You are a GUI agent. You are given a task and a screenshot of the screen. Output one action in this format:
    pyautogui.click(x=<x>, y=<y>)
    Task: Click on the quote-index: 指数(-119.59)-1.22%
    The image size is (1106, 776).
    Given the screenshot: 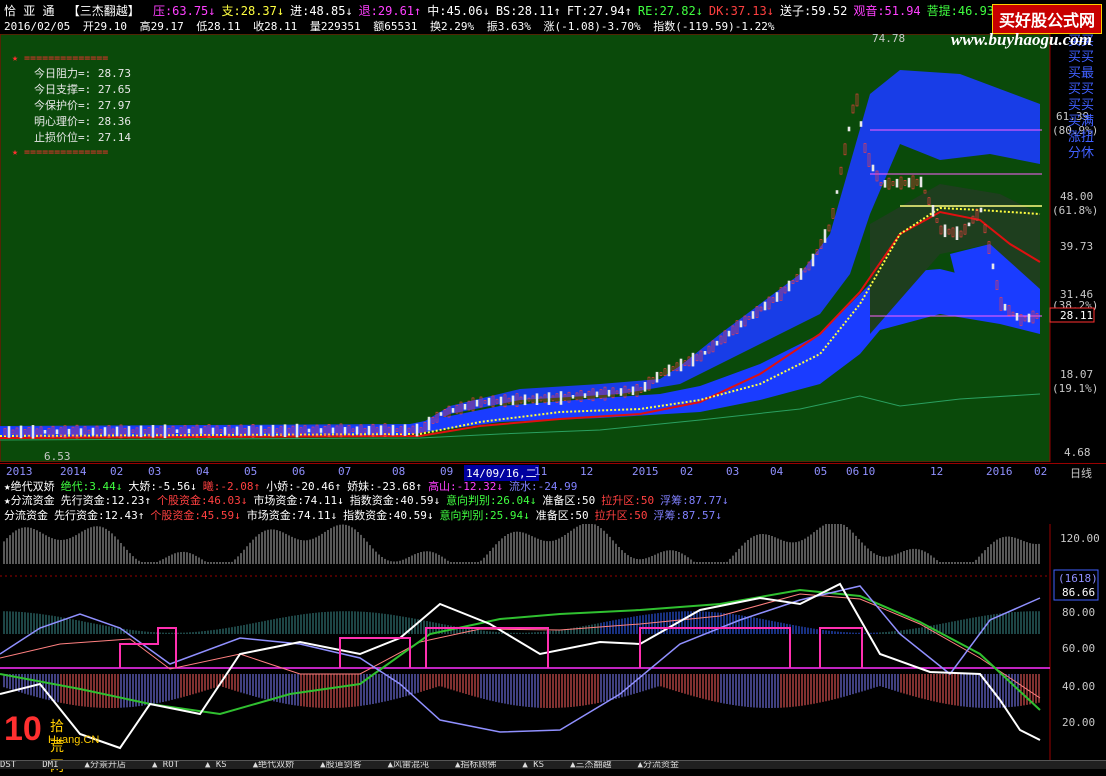 What is the action you would take?
    pyautogui.click(x=714, y=26)
    